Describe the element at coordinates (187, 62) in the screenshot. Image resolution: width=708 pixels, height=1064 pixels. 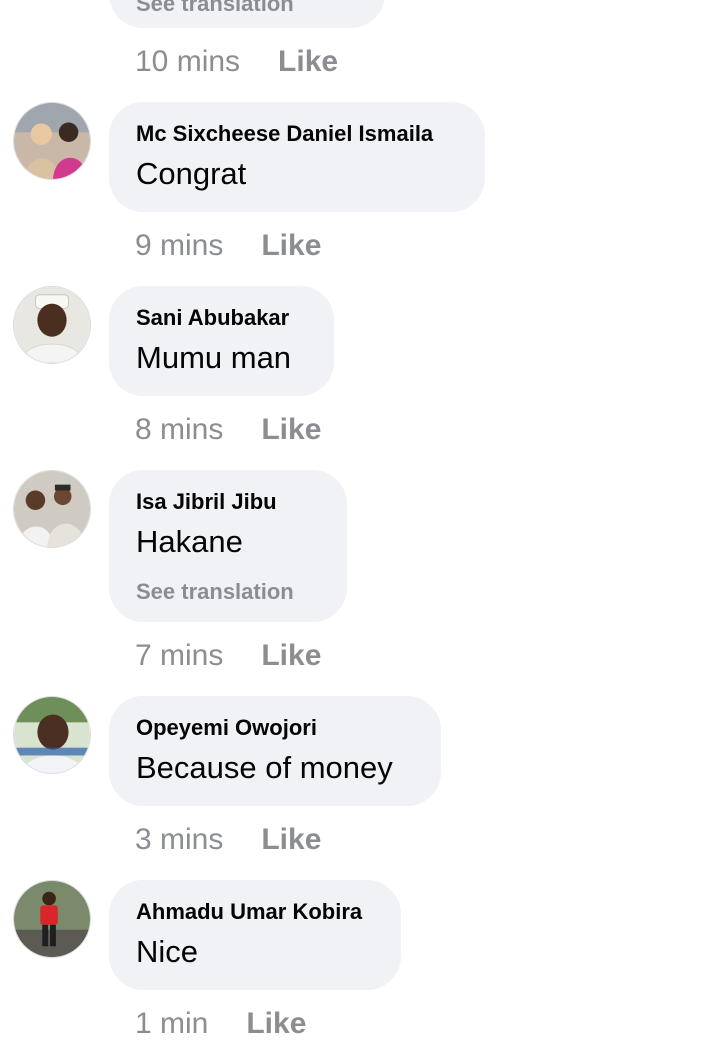
I see `comment-time: 10 mins` at that location.